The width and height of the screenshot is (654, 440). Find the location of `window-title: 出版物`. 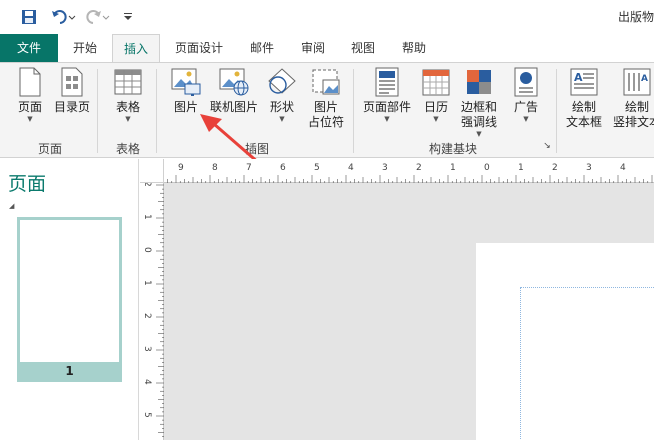

window-title: 出版物 is located at coordinates (635, 17).